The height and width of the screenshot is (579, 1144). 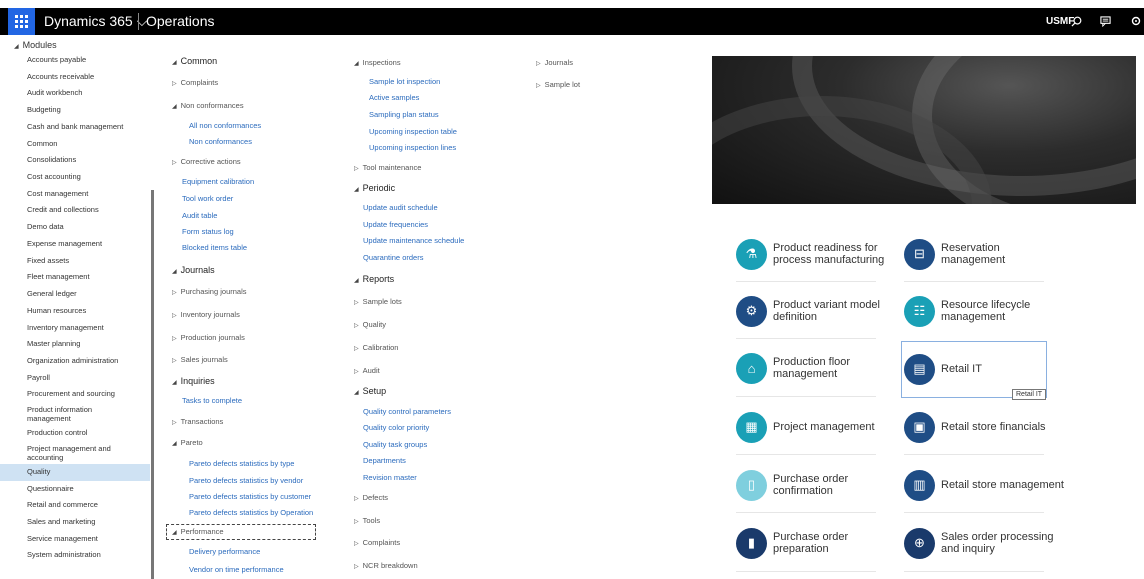 I want to click on group-non-conformances: ◢ Non conformances, so click(x=208, y=105).